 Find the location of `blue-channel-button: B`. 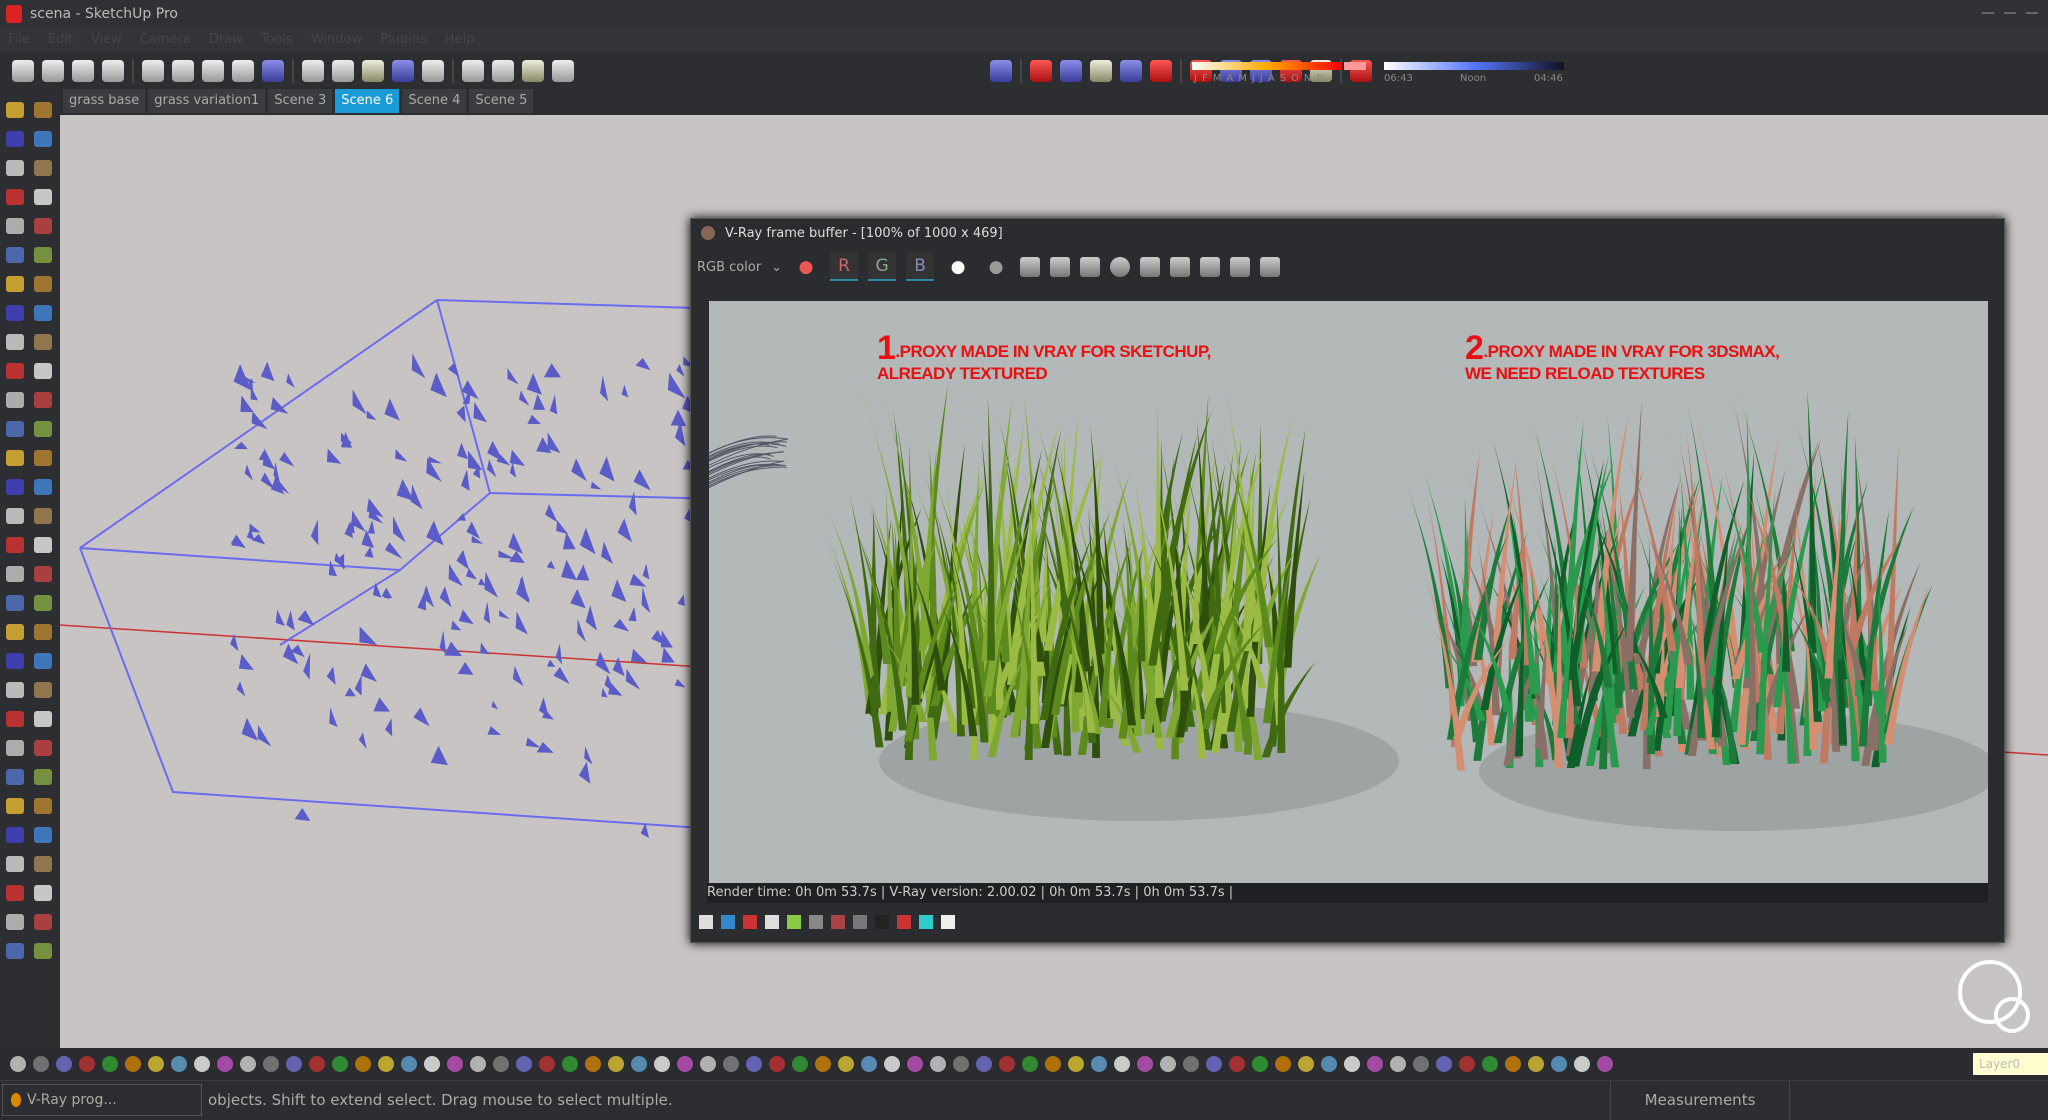

blue-channel-button: B is located at coordinates (920, 267).